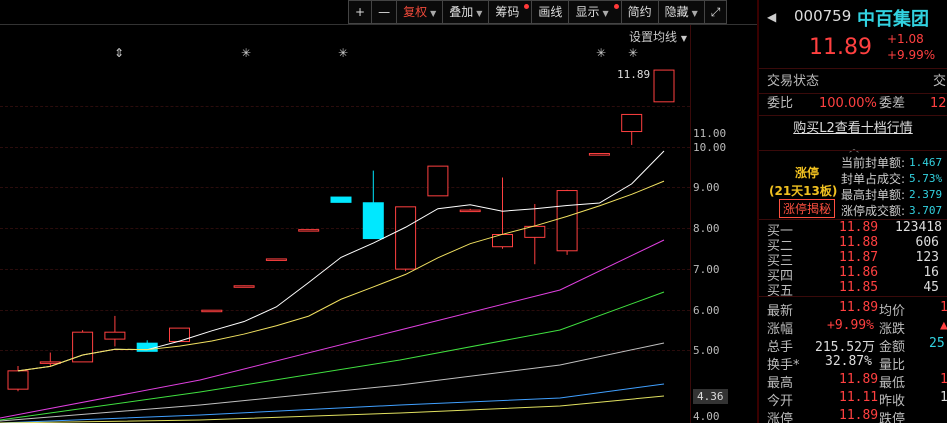  What do you see at coordinates (859, 227) in the screenshot?
I see `book-price: 11.89` at bounding box center [859, 227].